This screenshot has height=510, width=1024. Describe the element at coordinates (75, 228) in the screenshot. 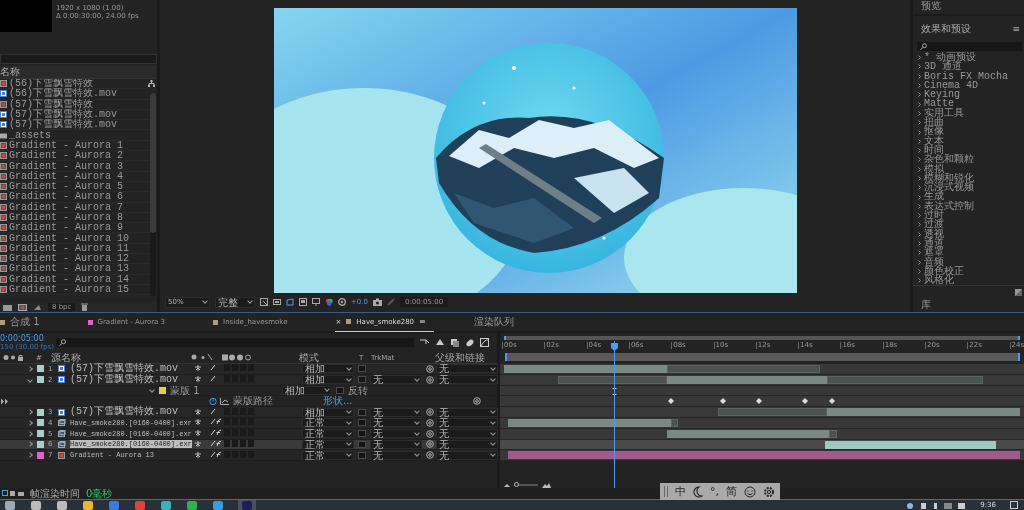

I see `project-item: Gradient - Aurora 9` at that location.